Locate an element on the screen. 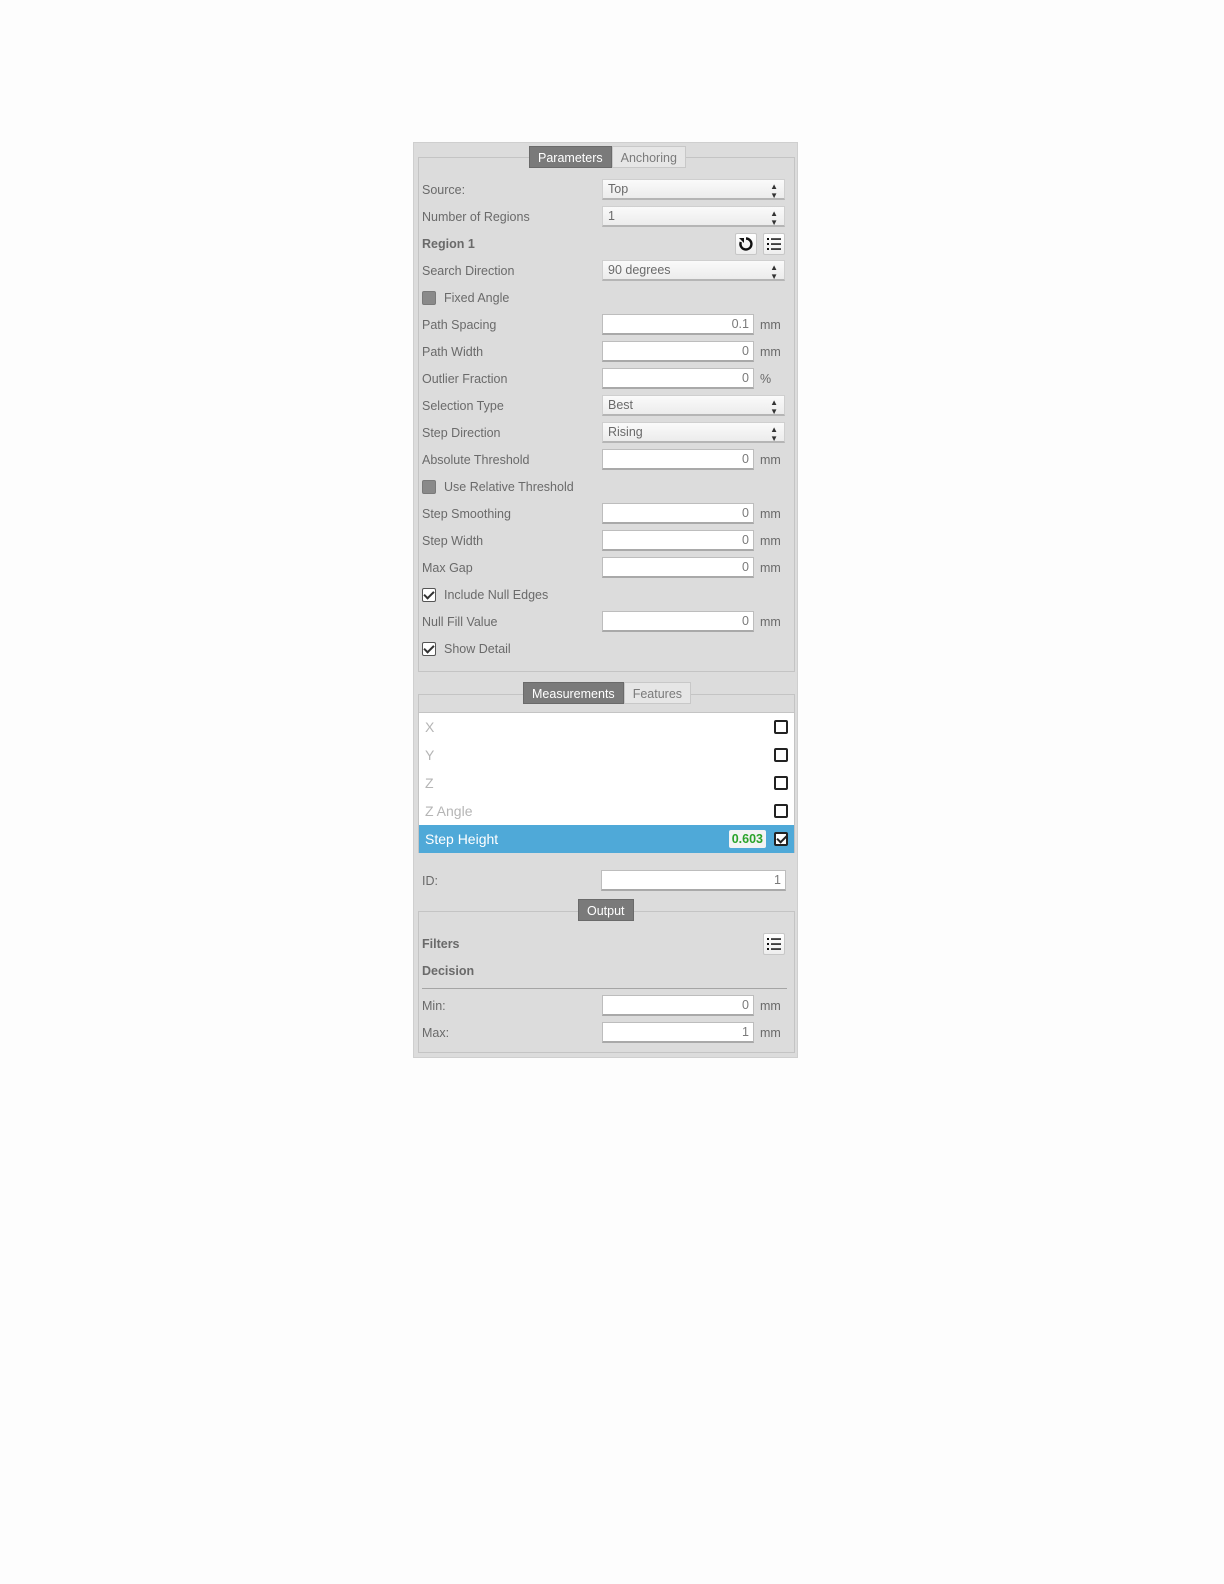  reset-icon is located at coordinates (746, 244).